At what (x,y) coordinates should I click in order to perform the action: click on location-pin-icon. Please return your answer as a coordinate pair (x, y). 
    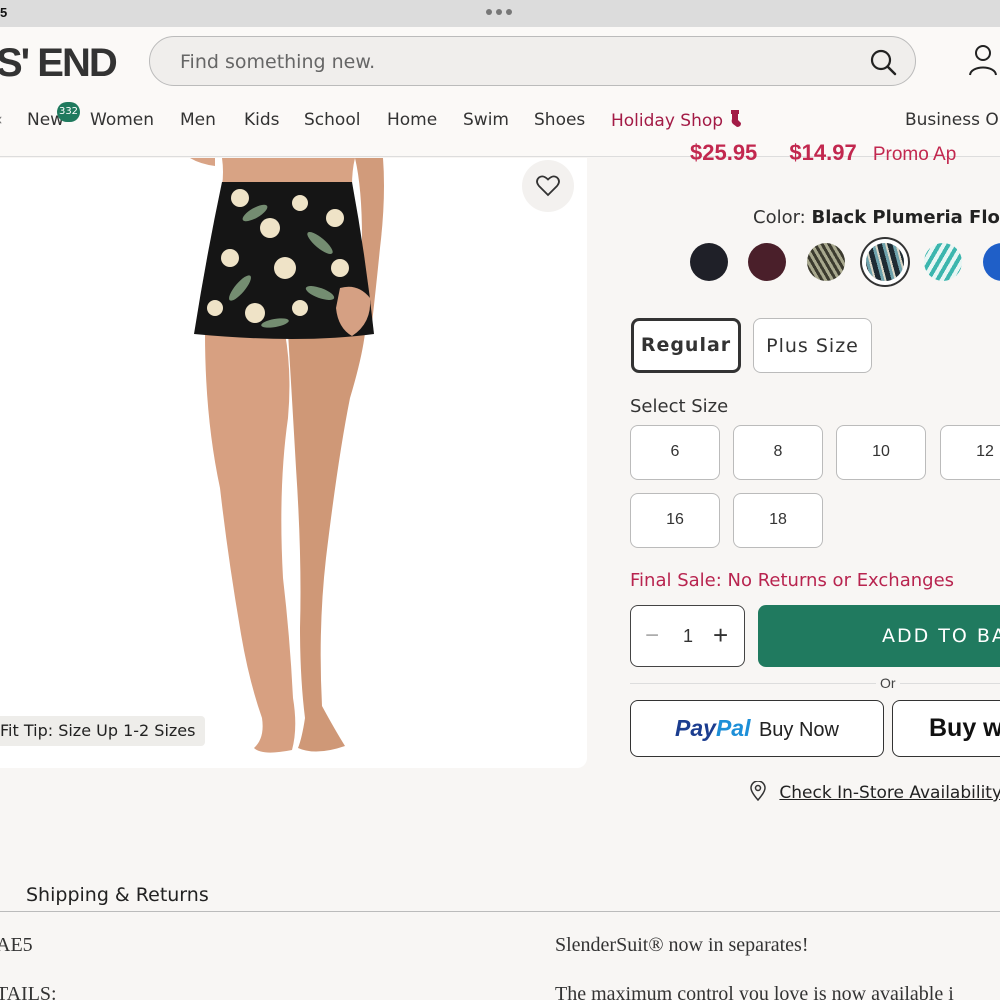
    Looking at the image, I should click on (758, 791).